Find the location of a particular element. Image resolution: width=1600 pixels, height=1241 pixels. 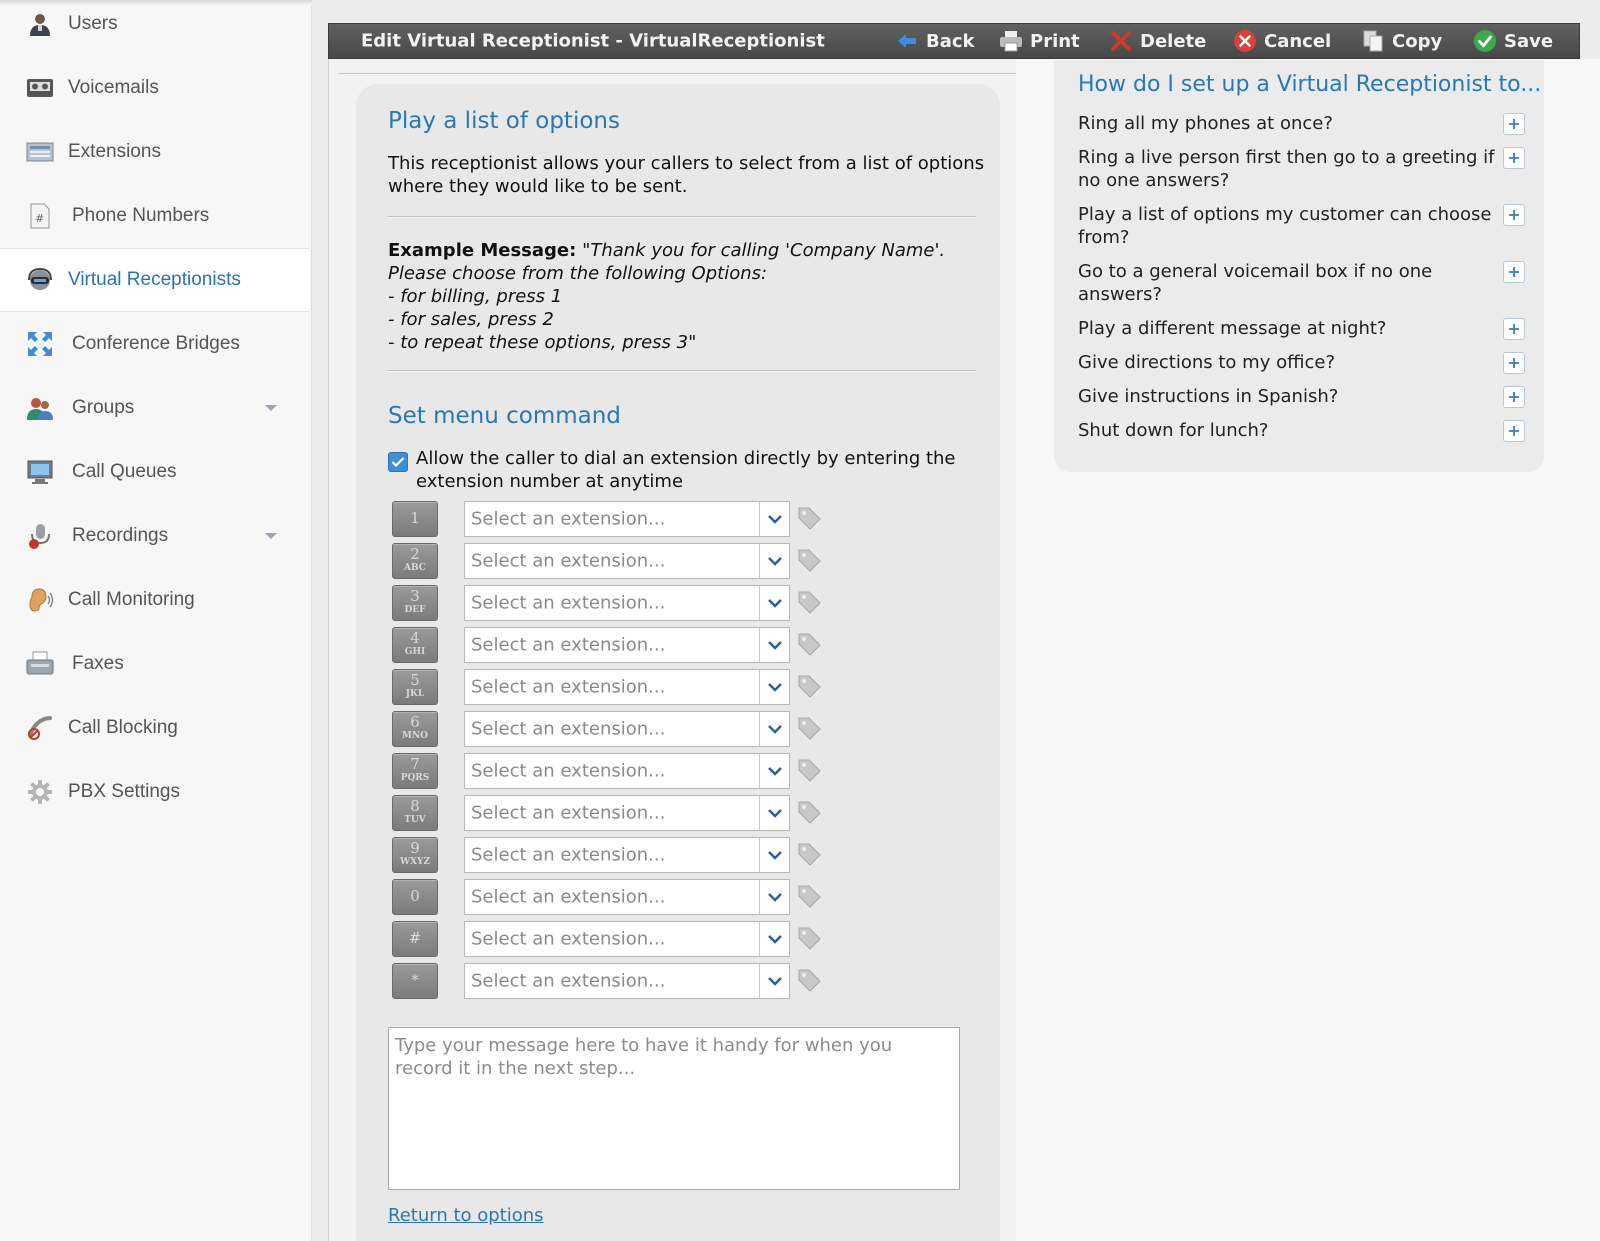

help-question: Give directions to my office? is located at coordinates (1288, 362).